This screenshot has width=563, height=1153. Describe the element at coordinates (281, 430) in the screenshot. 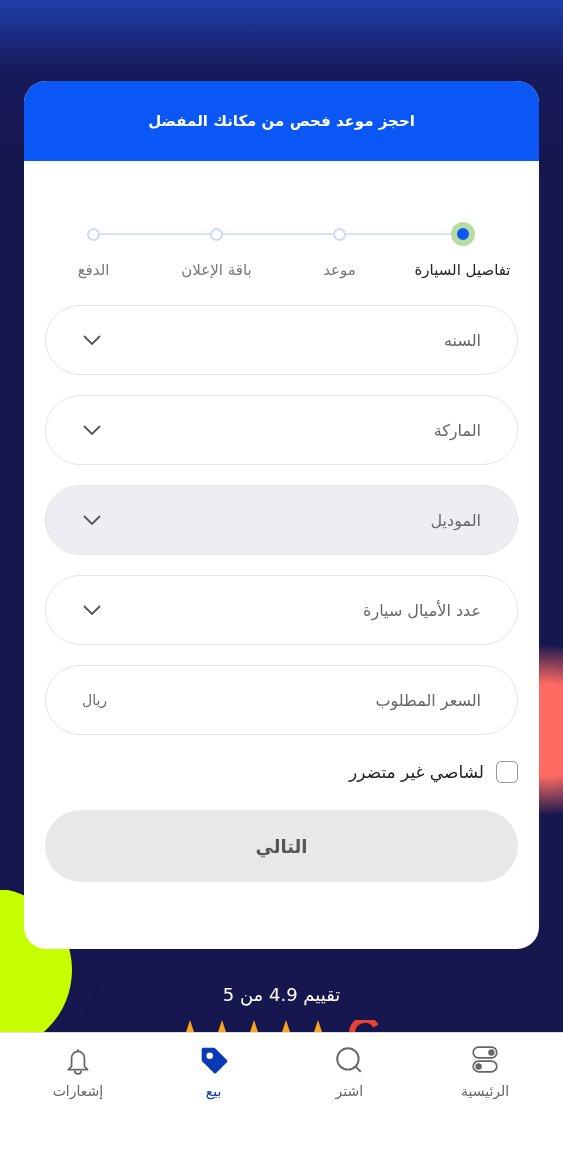

I see `dropdown-field: الماركة` at that location.